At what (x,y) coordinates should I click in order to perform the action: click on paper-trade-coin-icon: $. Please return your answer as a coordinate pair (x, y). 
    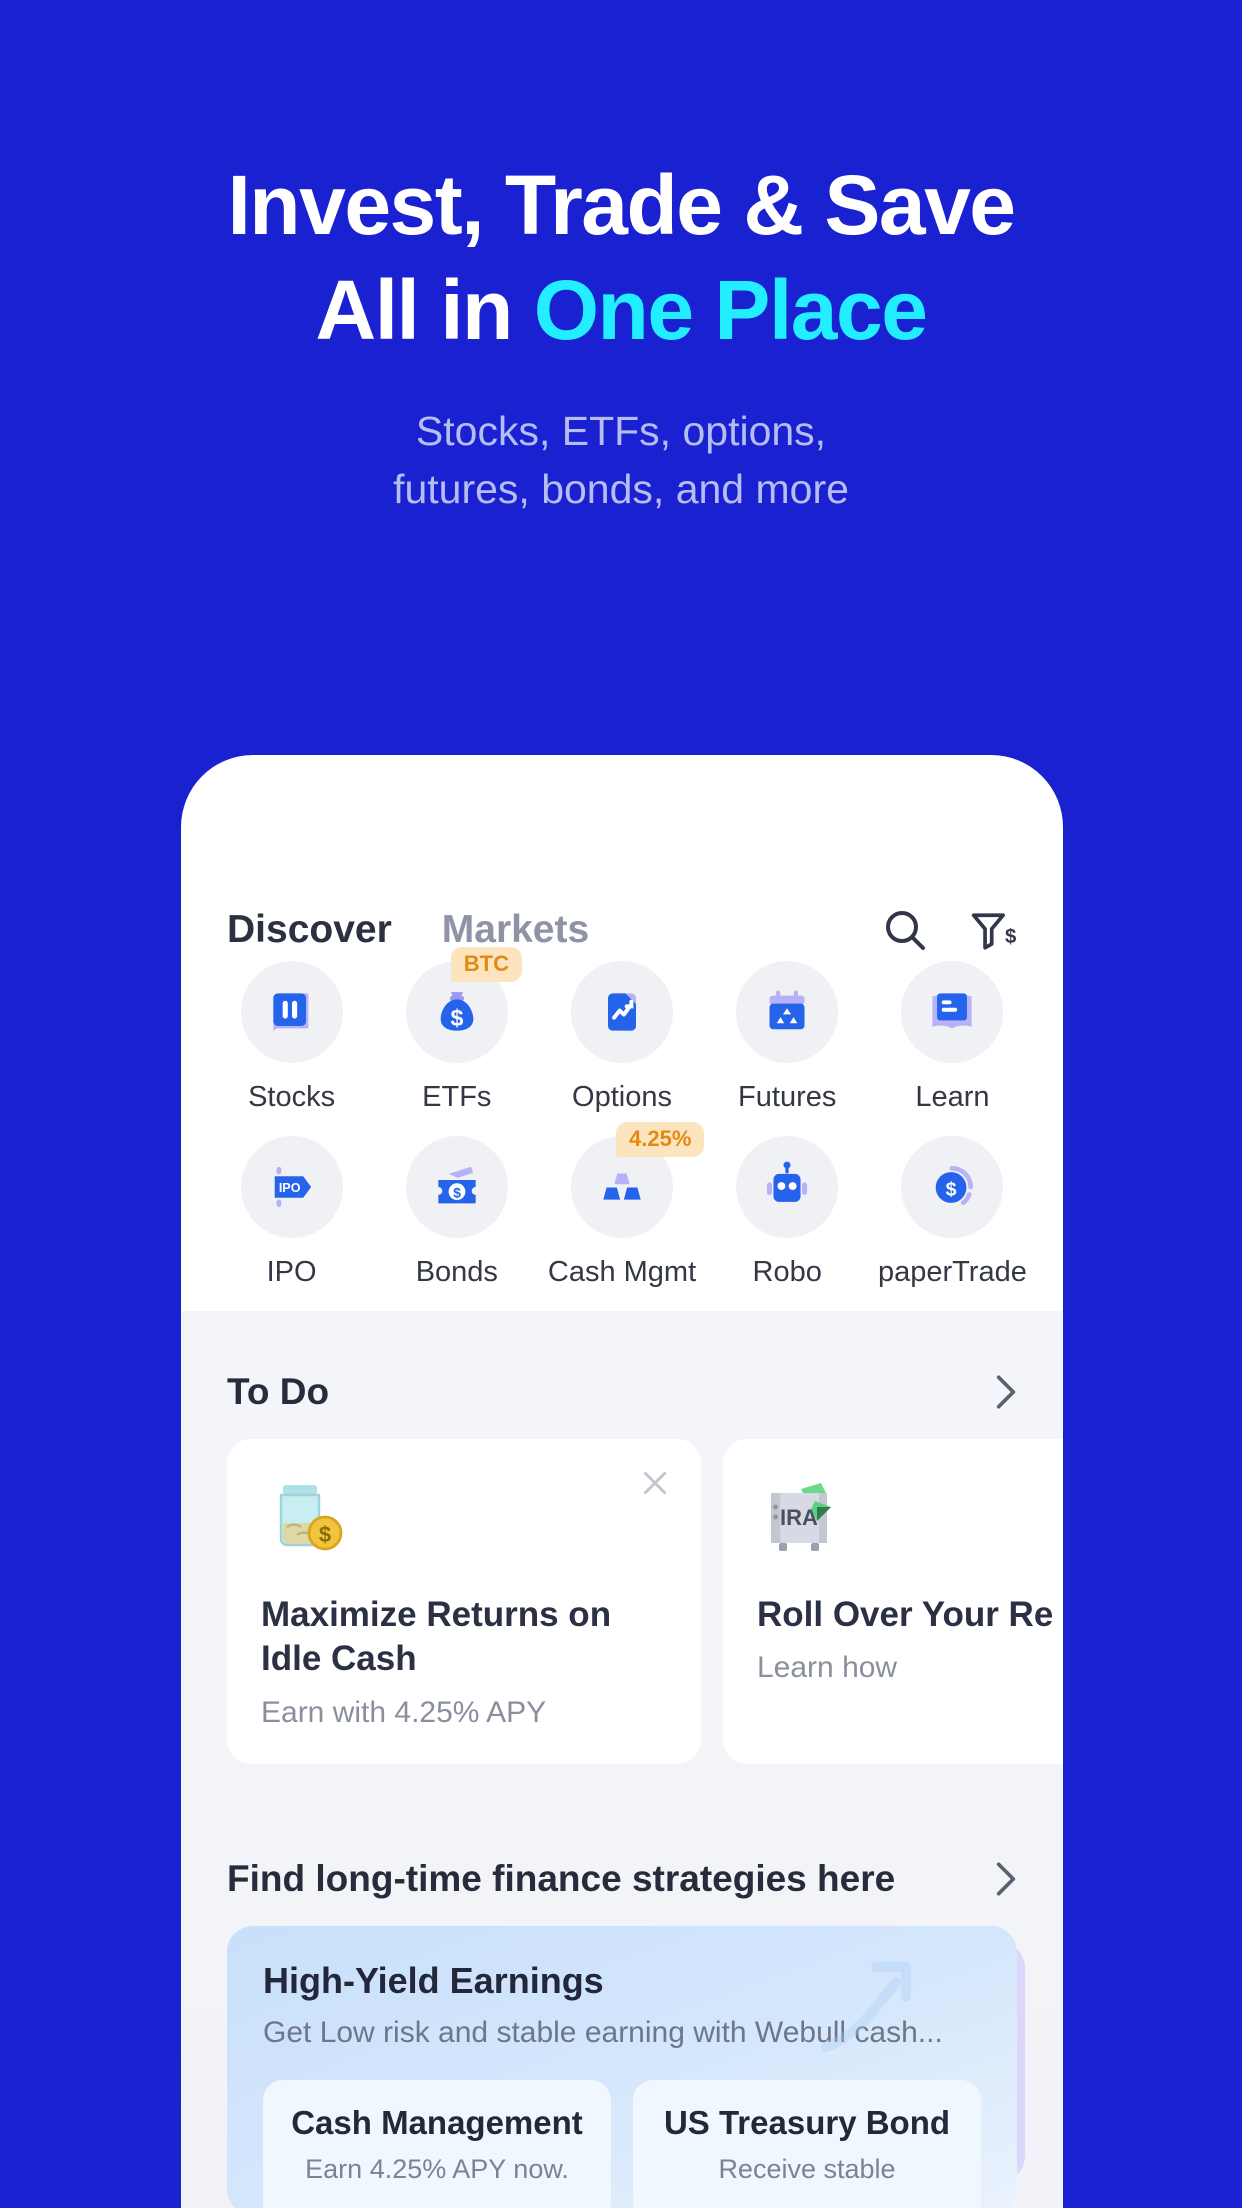
    Looking at the image, I should click on (955, 1186).